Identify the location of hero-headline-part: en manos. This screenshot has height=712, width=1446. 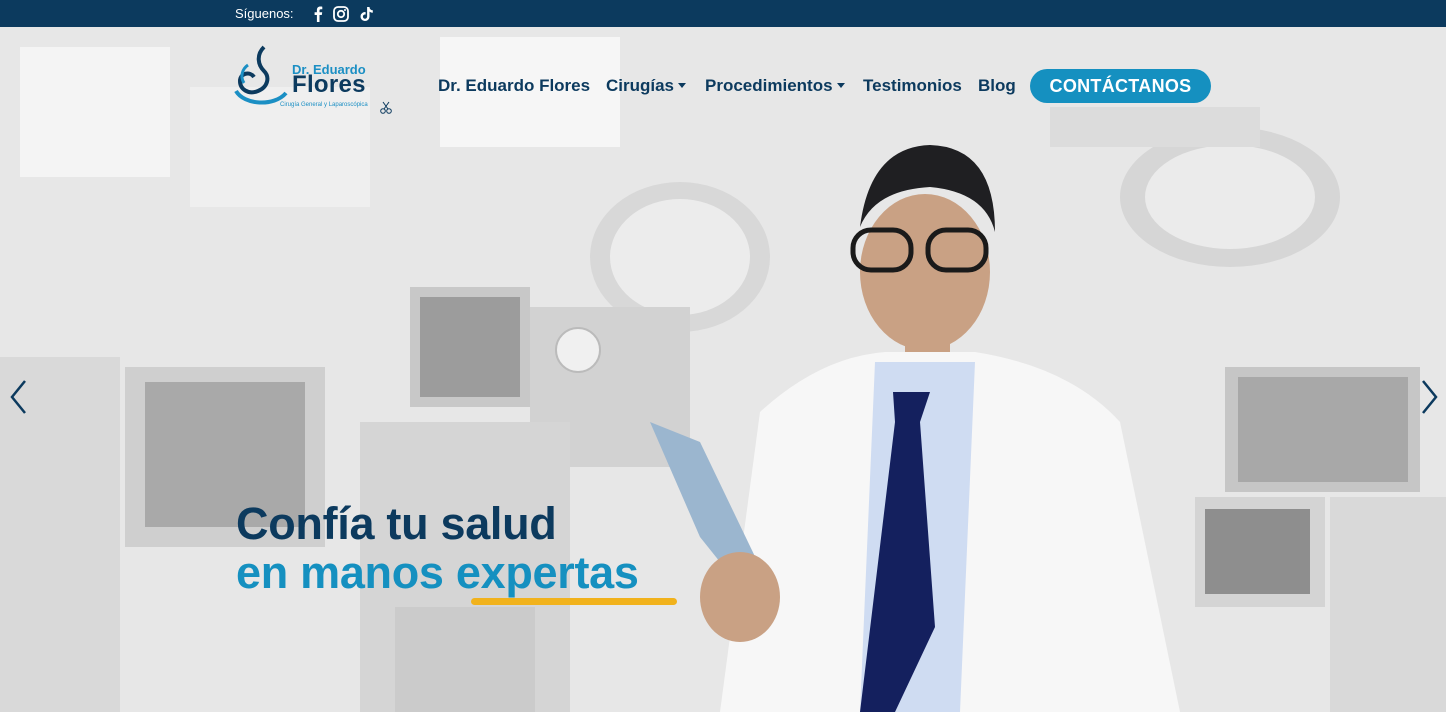
(346, 572).